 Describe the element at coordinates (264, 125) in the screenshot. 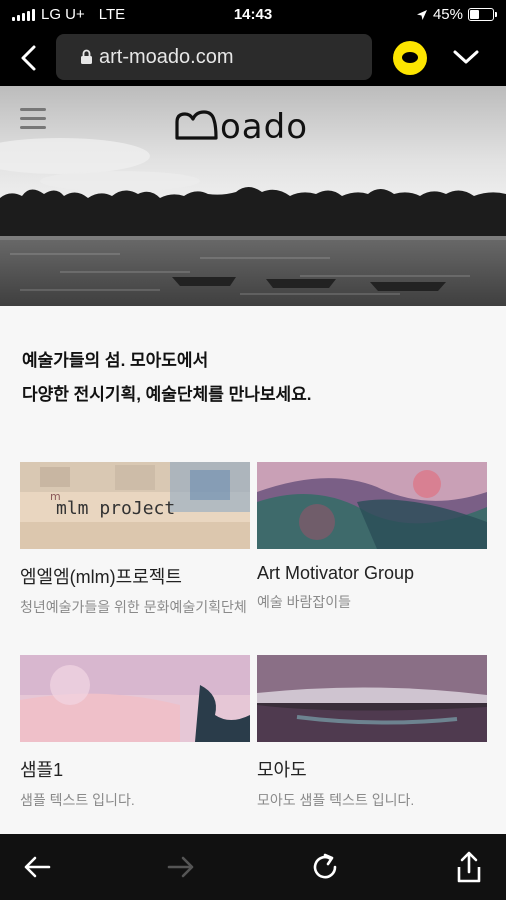

I see `svg-text: oado` at that location.